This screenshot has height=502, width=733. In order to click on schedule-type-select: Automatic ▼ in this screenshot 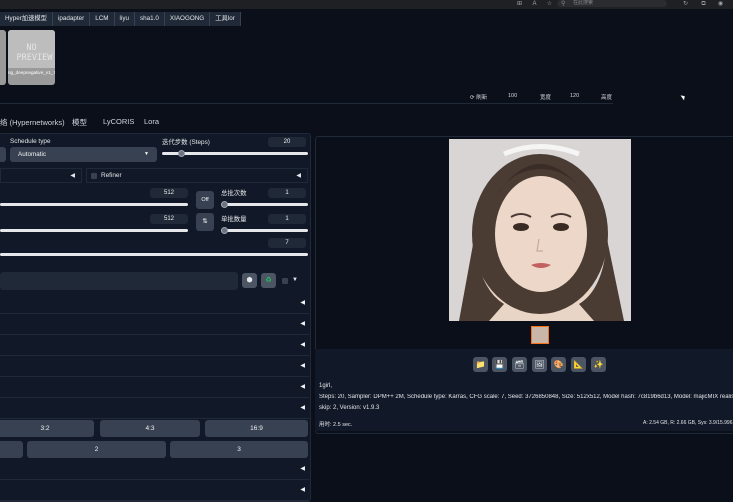, I will do `click(83, 154)`.